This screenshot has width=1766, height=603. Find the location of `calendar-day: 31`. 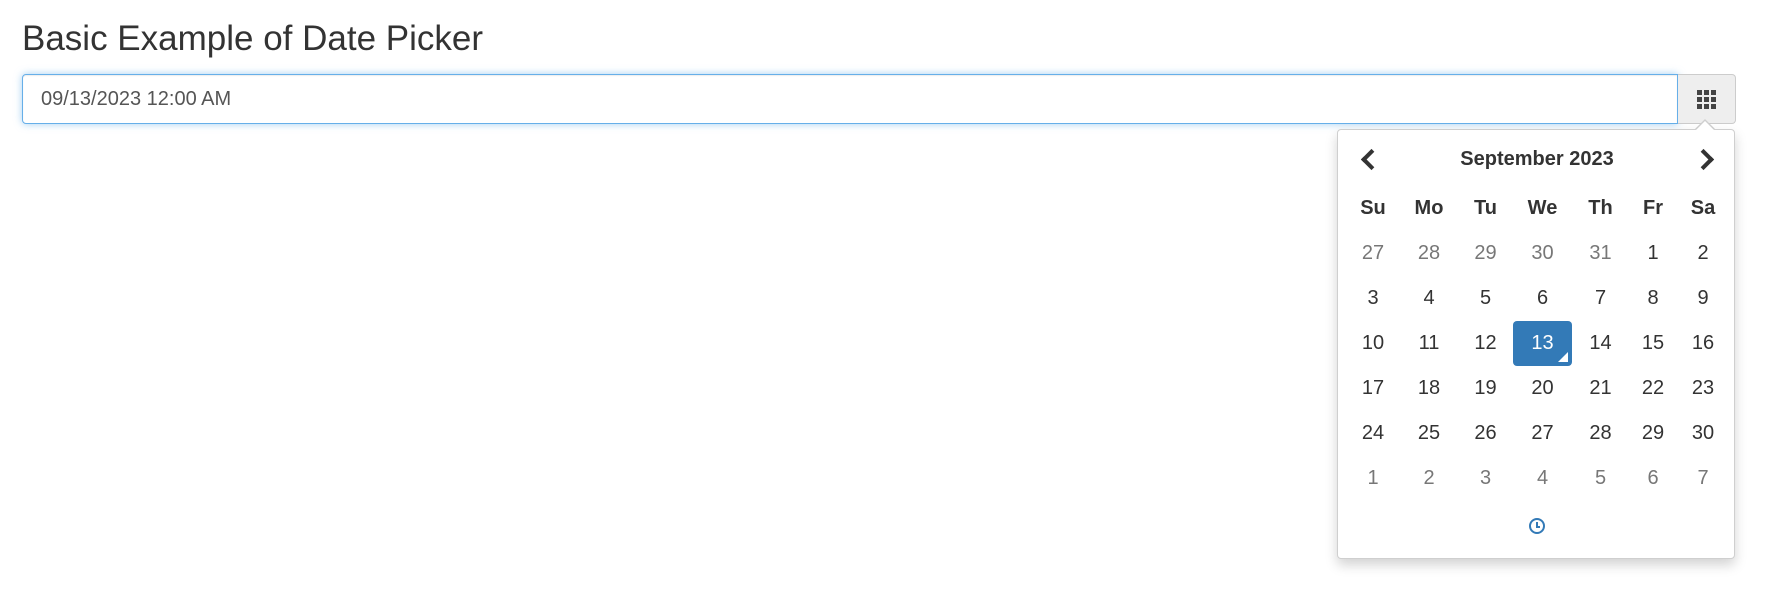

calendar-day: 31 is located at coordinates (1600, 253).